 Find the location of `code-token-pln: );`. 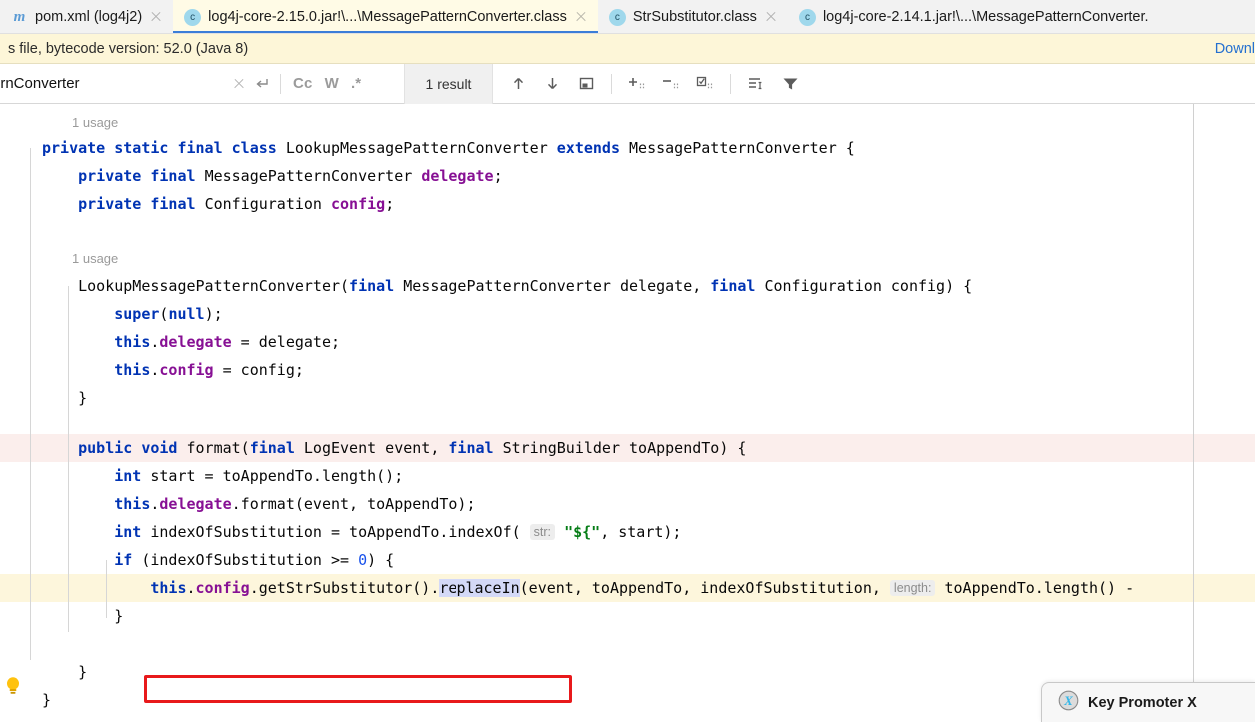

code-token-pln: ); is located at coordinates (213, 314).